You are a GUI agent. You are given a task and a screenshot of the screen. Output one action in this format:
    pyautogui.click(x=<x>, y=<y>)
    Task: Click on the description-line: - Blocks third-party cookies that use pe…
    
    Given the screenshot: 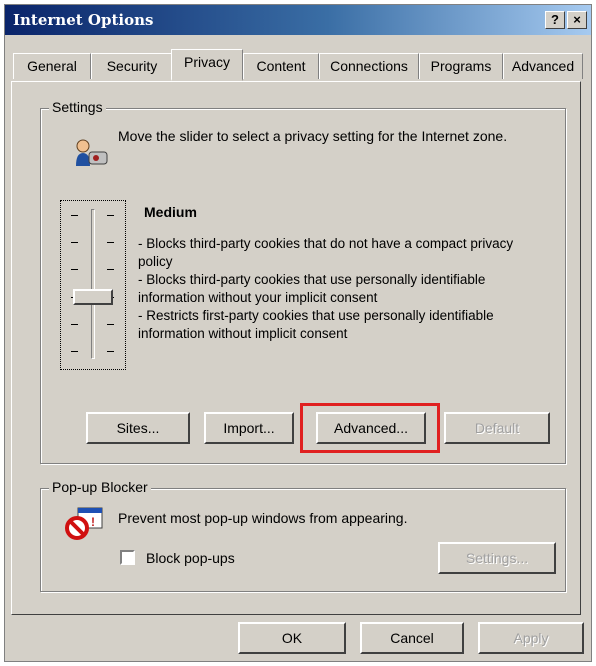 What is the action you would take?
    pyautogui.click(x=312, y=288)
    